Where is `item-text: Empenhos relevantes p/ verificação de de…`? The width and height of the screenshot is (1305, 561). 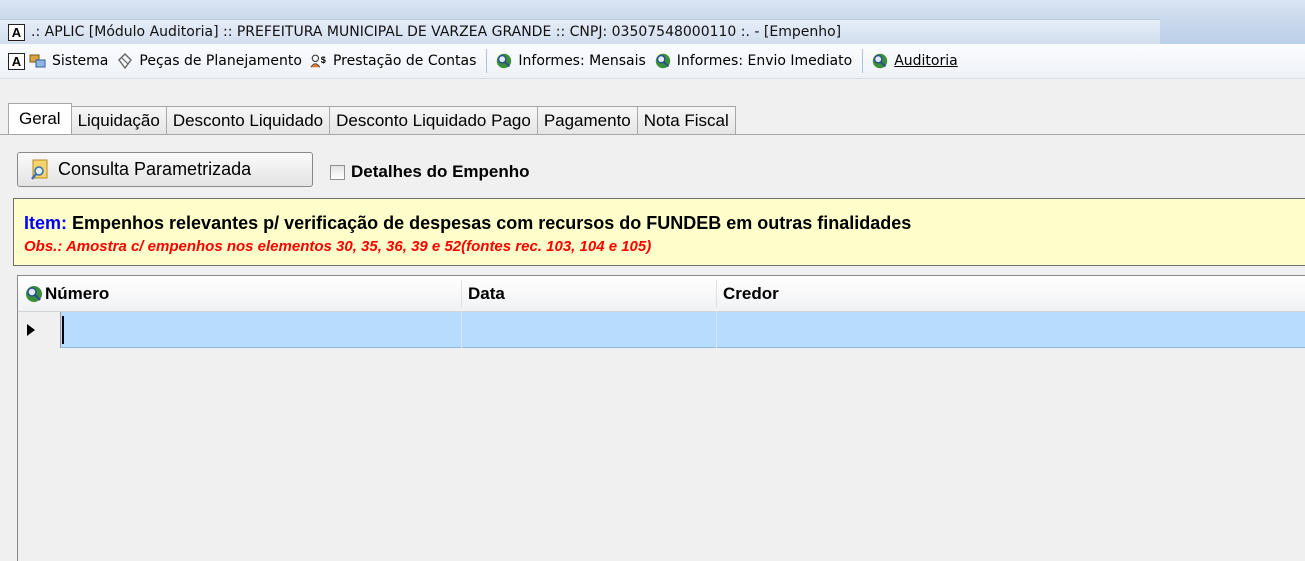 item-text: Empenhos relevantes p/ verificação de de… is located at coordinates (489, 223).